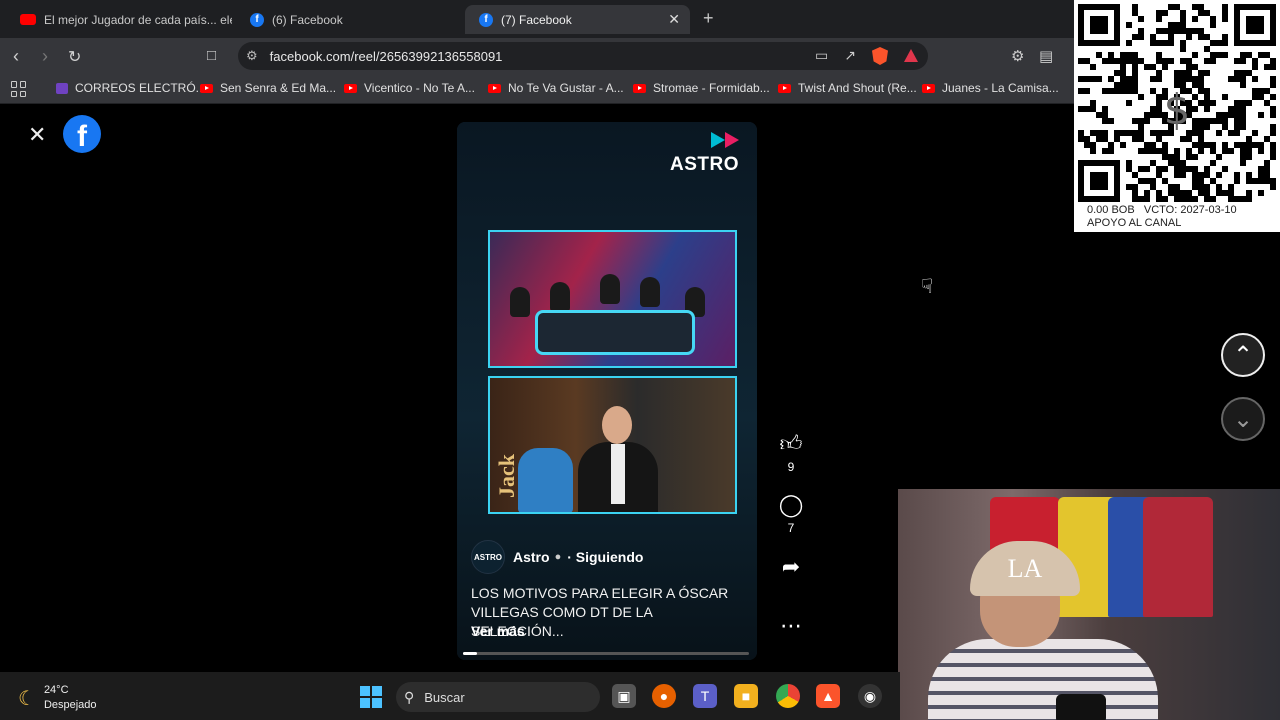 The image size is (1280, 720). I want to click on globe-icon: ●, so click(558, 557).